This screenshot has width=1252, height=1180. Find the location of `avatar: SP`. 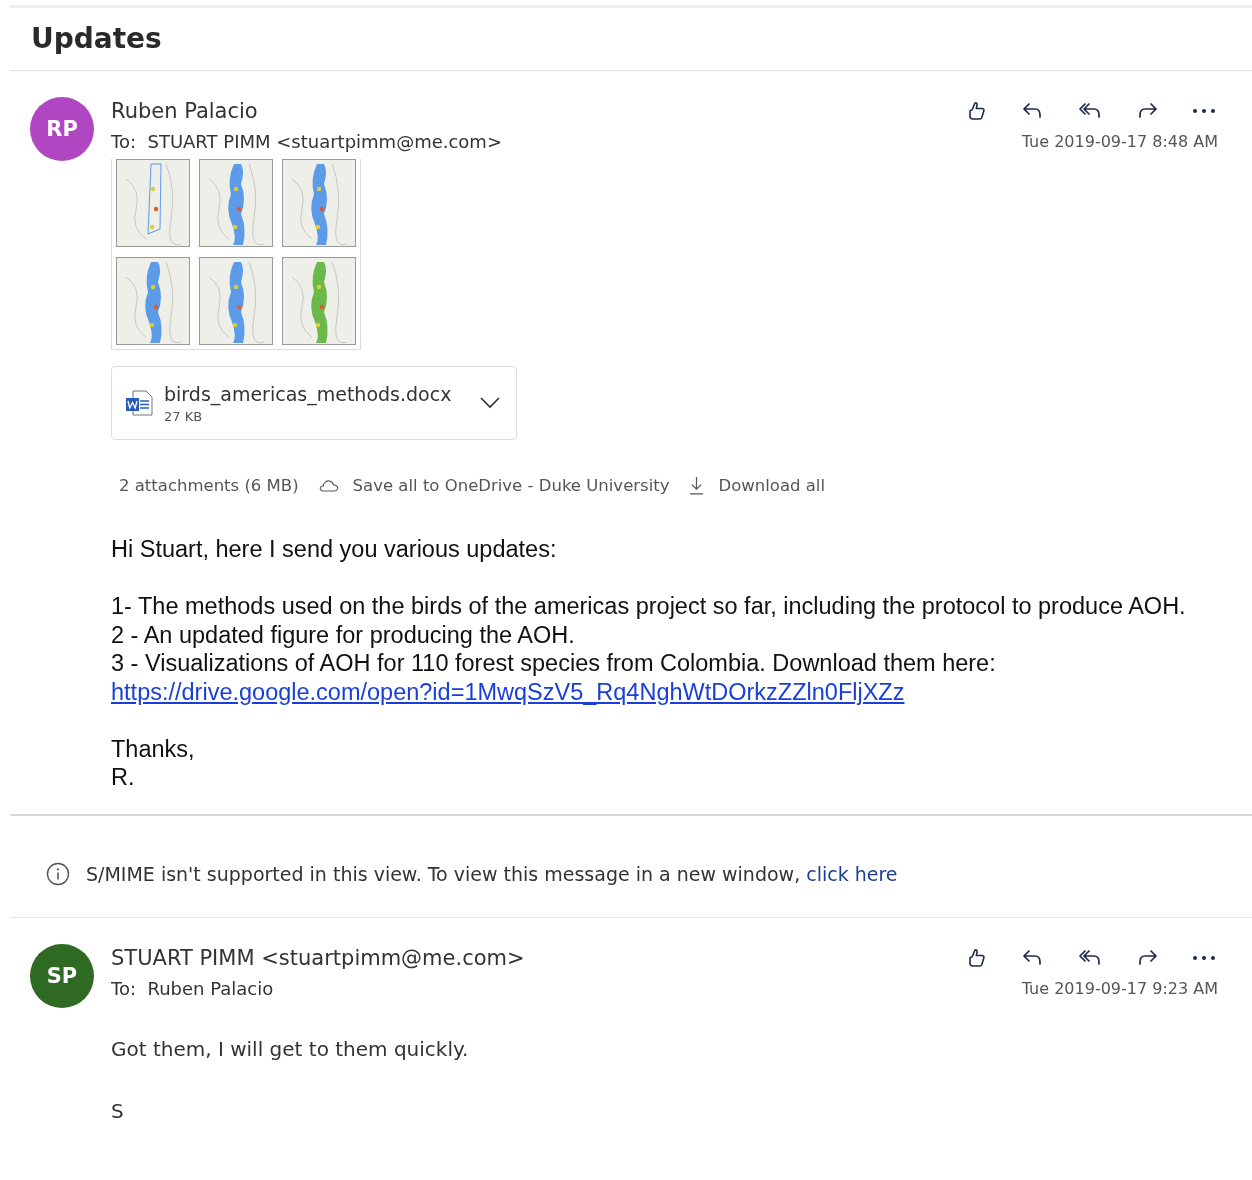

avatar: SP is located at coordinates (62, 975).